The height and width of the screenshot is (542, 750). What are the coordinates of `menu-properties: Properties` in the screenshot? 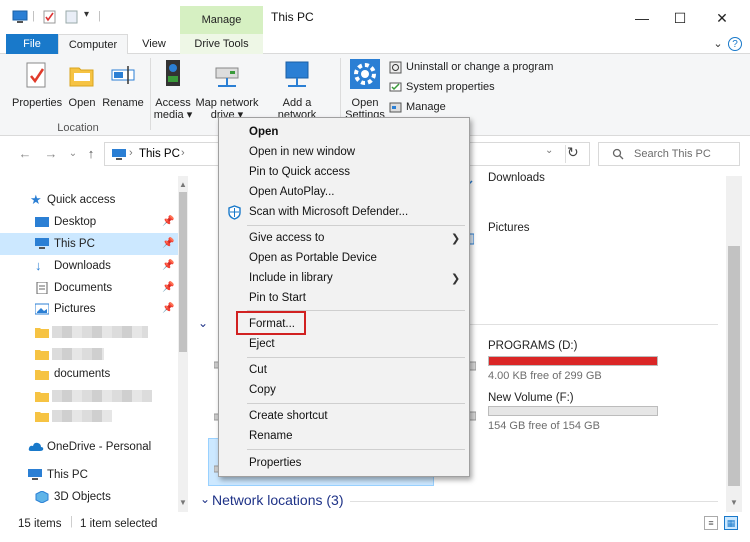 It's located at (275, 463).